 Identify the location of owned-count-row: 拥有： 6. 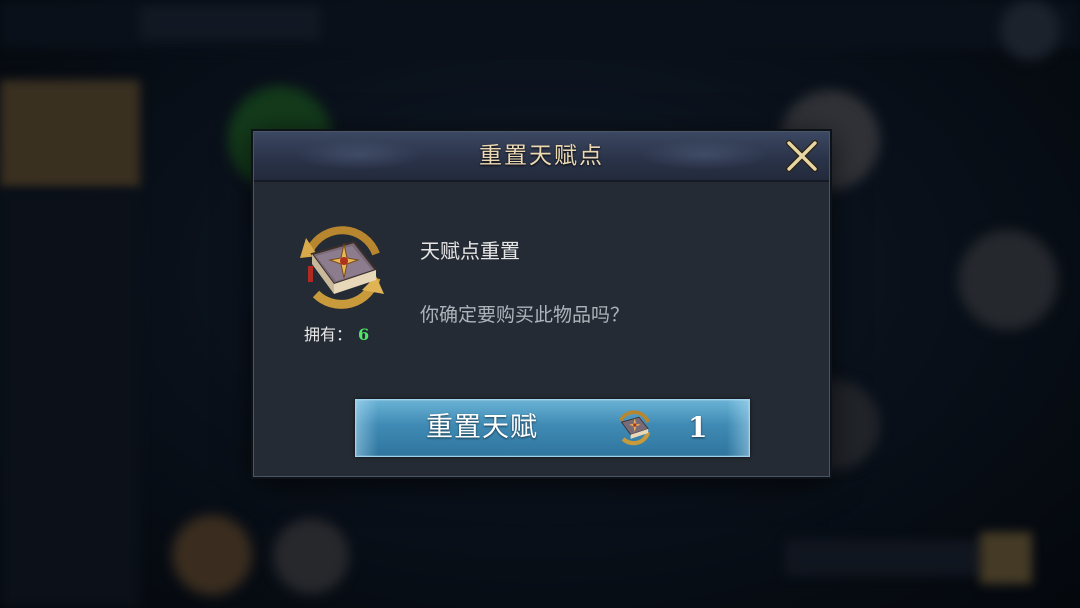
(336, 333).